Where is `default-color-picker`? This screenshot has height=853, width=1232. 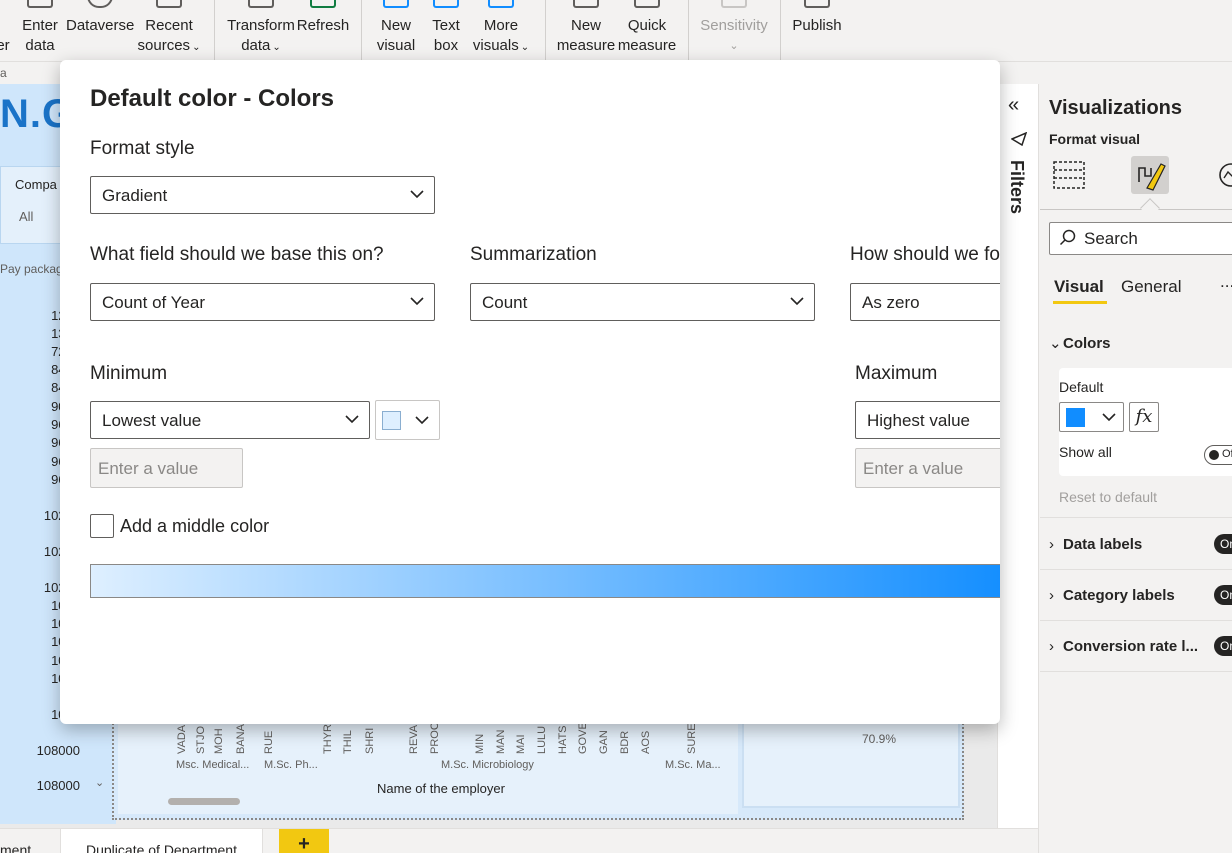 default-color-picker is located at coordinates (1091, 417).